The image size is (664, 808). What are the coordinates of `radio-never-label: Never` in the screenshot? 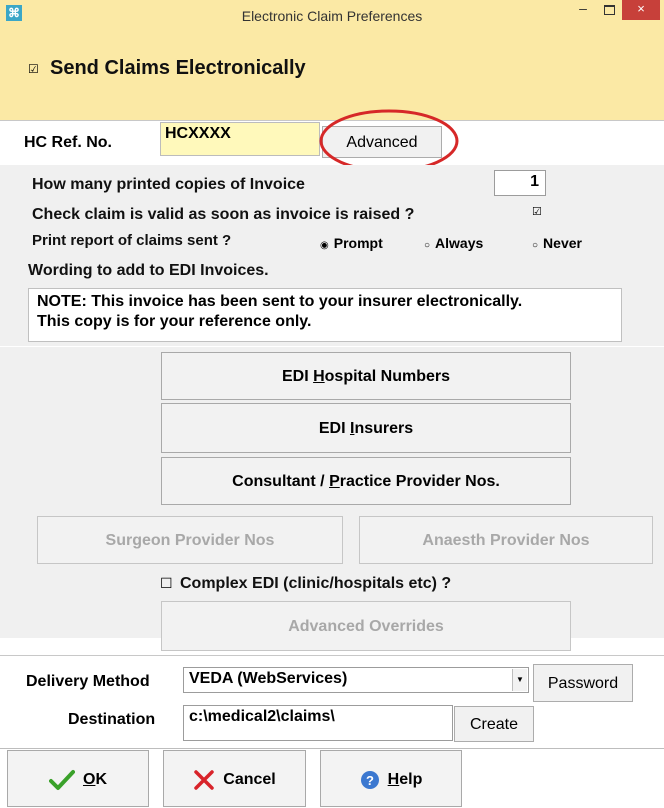 It's located at (562, 243).